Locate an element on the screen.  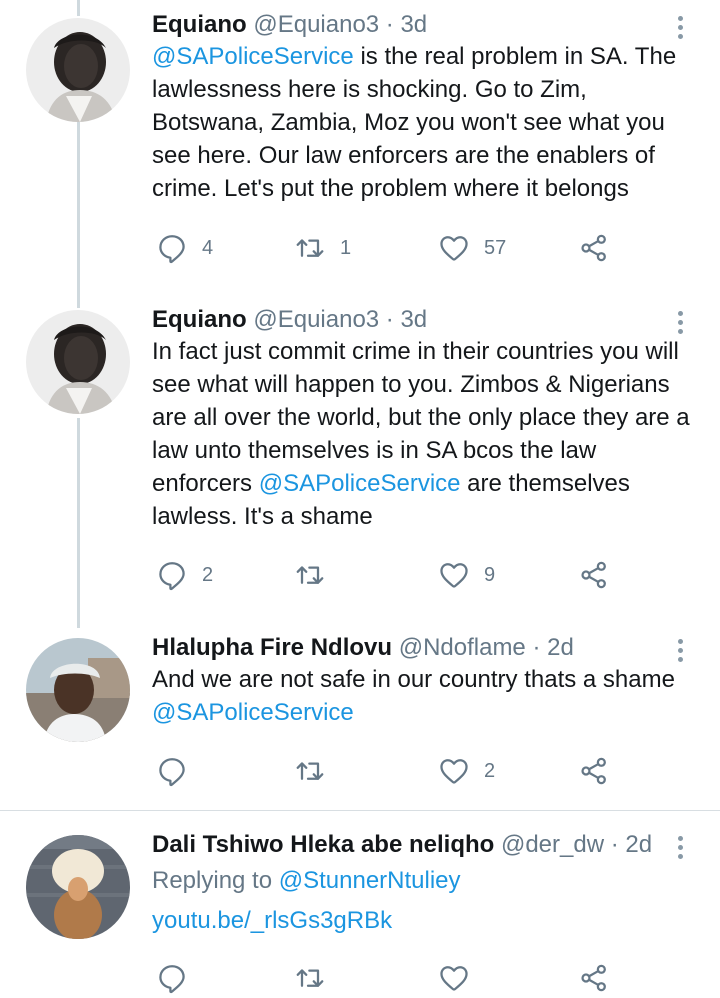
like-button is located at coordinates (454, 978).